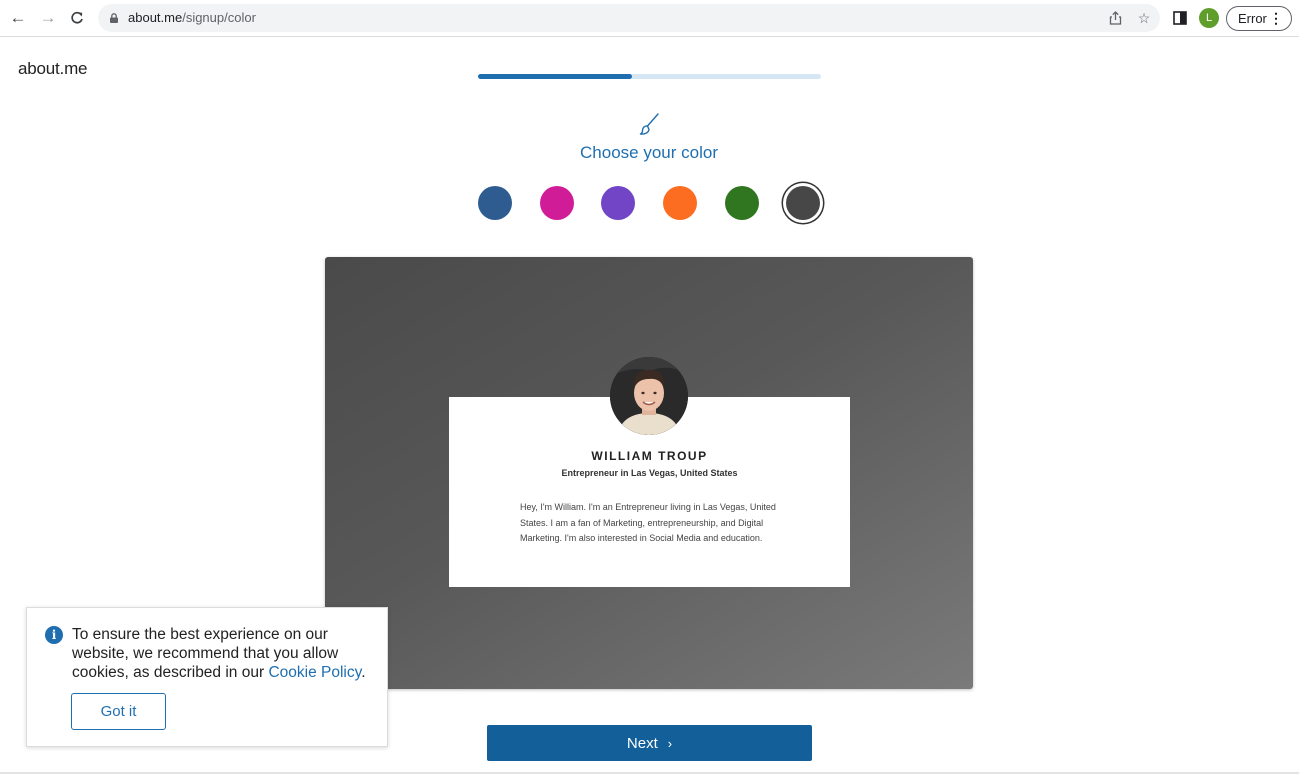 This screenshot has height=774, width=1299. What do you see at coordinates (54, 635) in the screenshot?
I see `info-icon: i` at bounding box center [54, 635].